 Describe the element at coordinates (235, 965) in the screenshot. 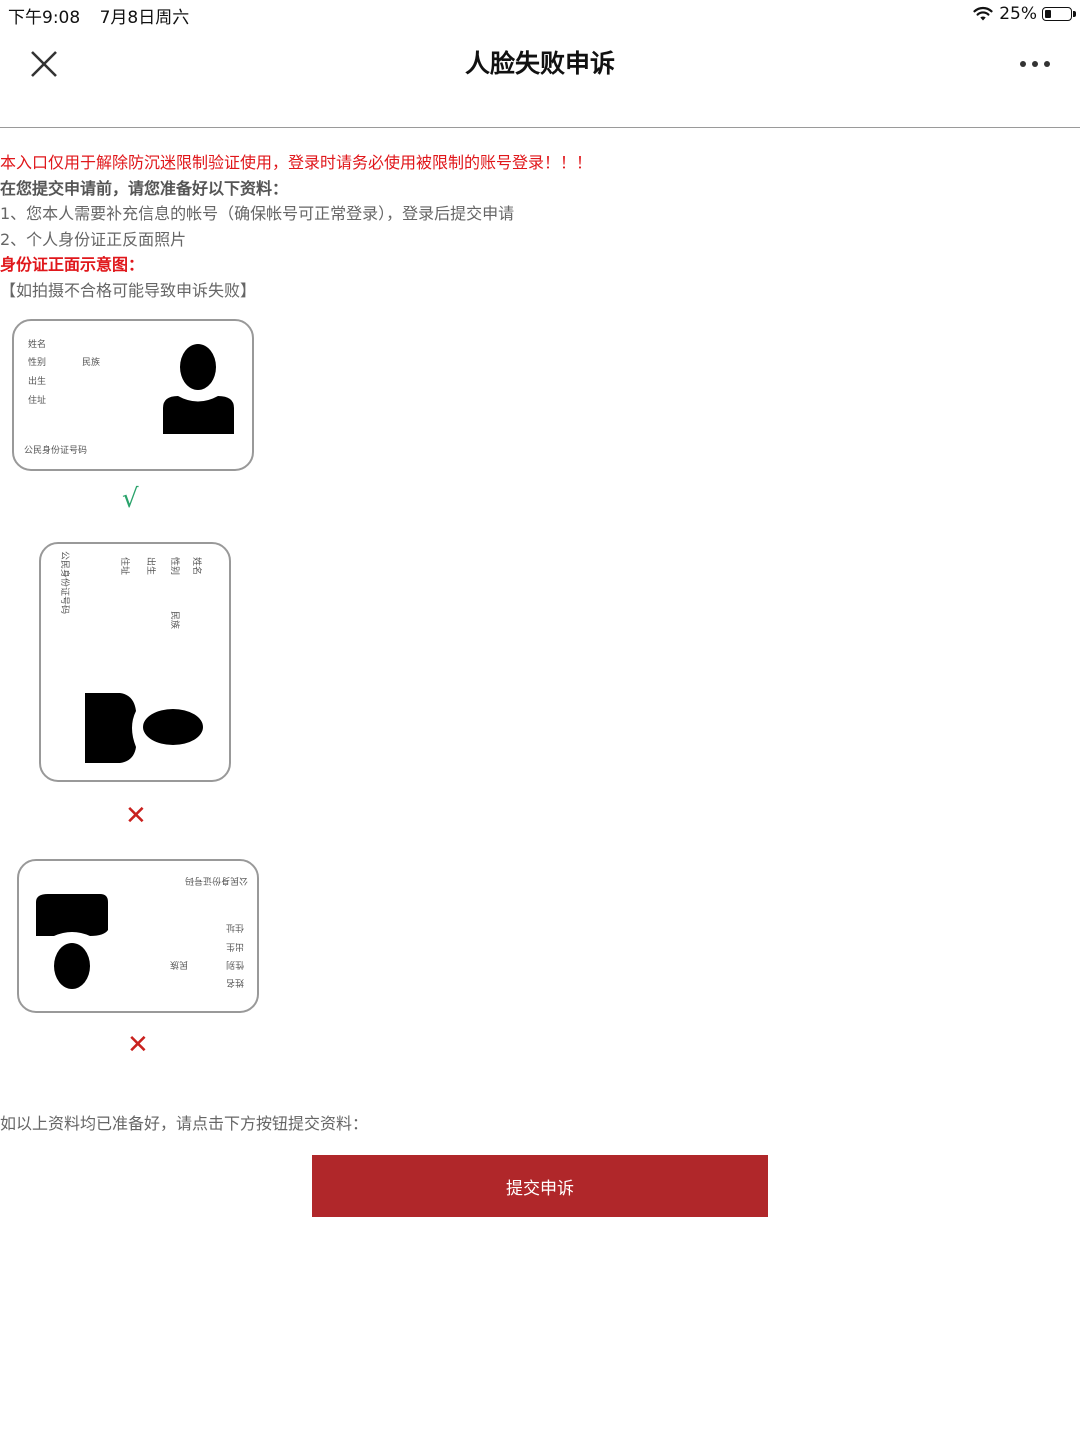

I see `card3-field-gender: 性别` at that location.